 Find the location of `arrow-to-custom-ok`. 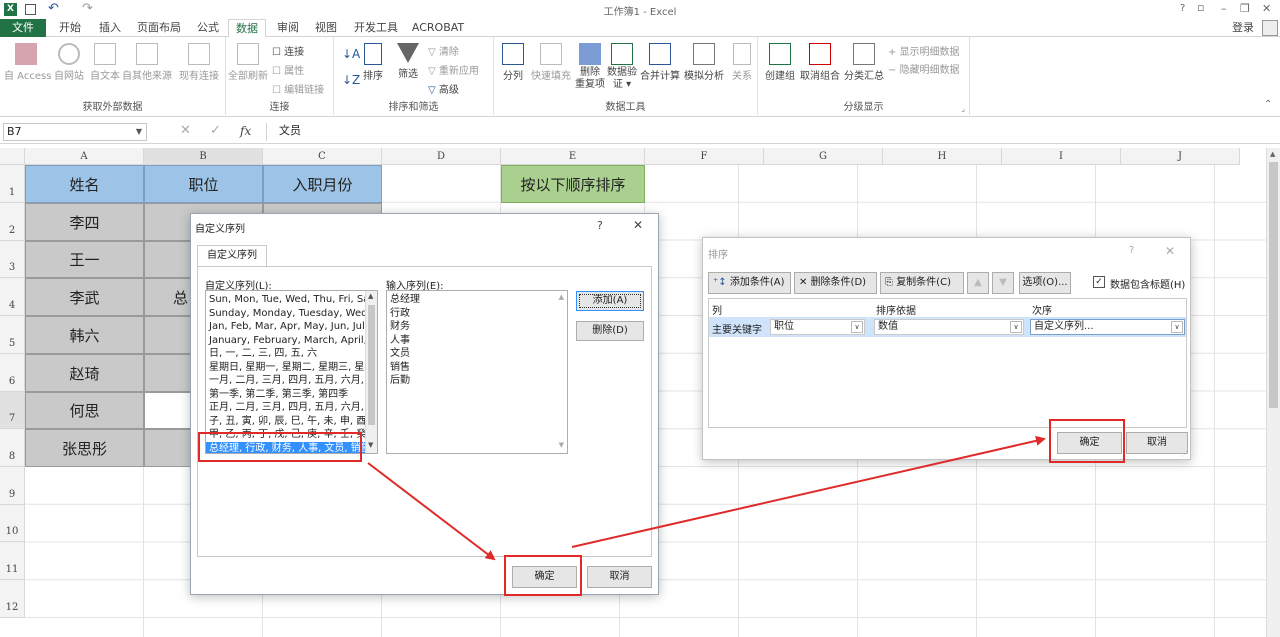

arrow-to-custom-ok is located at coordinates (431, 511).